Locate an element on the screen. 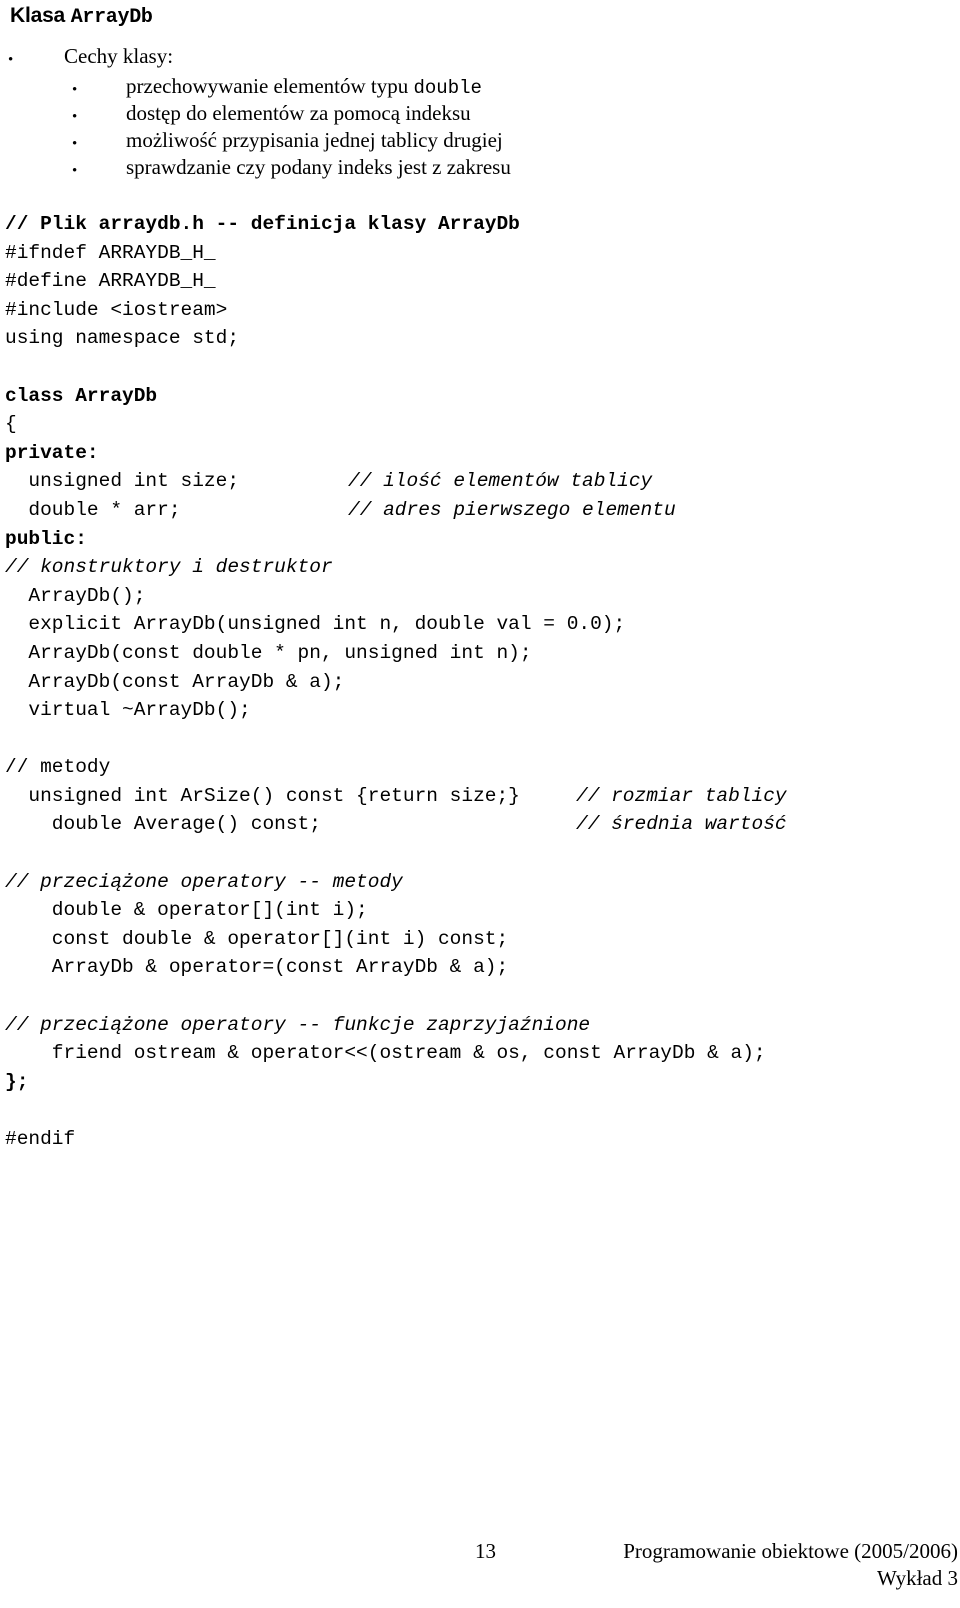 The width and height of the screenshot is (960, 1608). code-line-text: // metody is located at coordinates (58, 767).